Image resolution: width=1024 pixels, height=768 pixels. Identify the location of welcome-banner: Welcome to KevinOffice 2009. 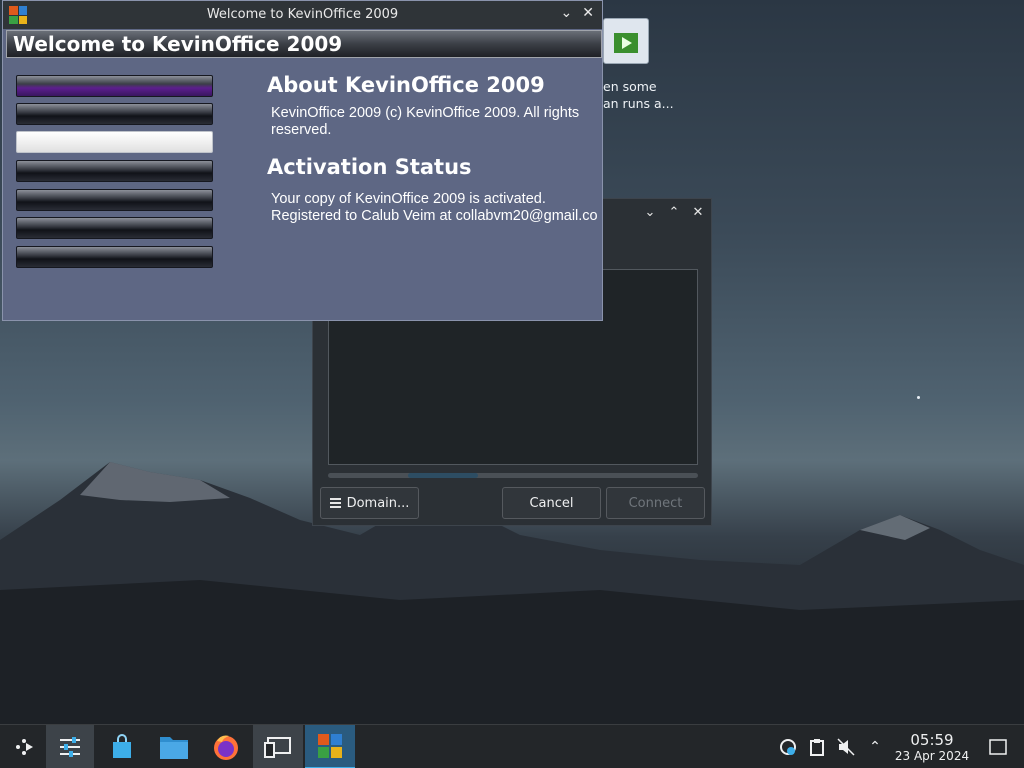
(304, 44).